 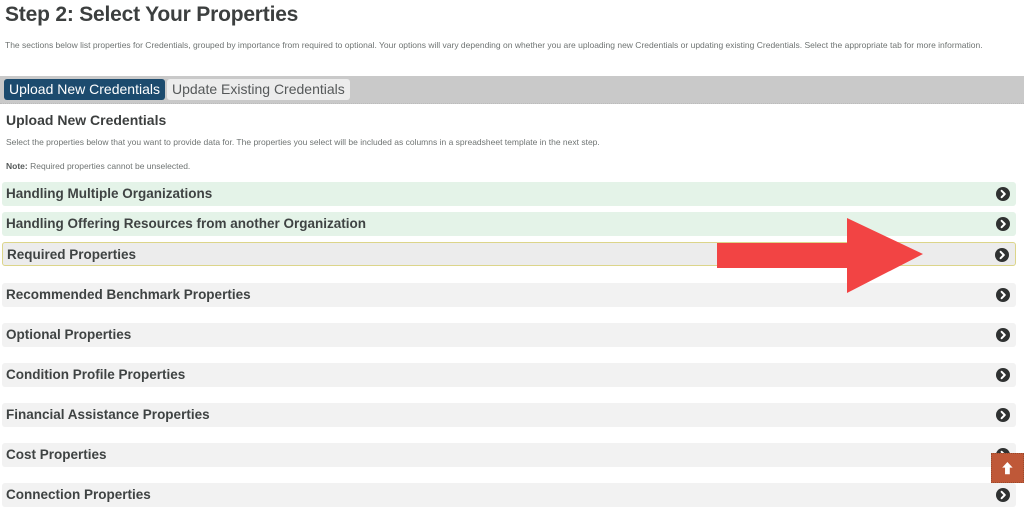 I want to click on accordion-cost-properties: Cost Properties, so click(x=509, y=455).